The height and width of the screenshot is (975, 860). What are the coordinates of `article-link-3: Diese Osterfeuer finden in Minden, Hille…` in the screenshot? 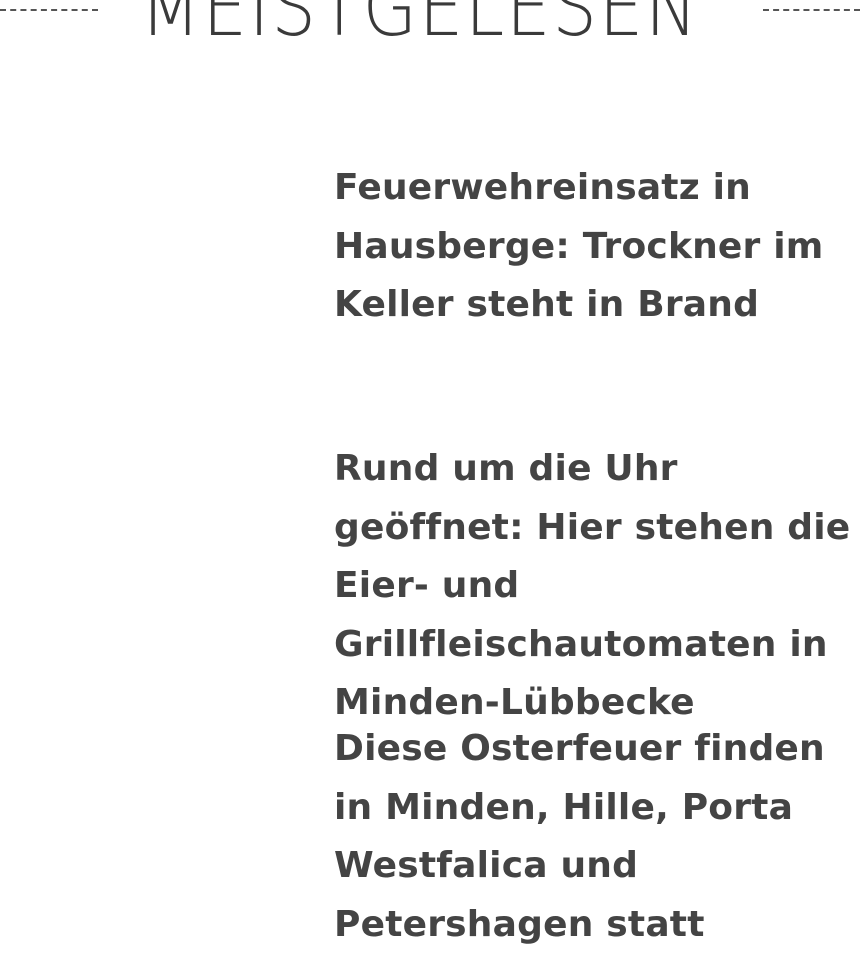 It's located at (597, 837).